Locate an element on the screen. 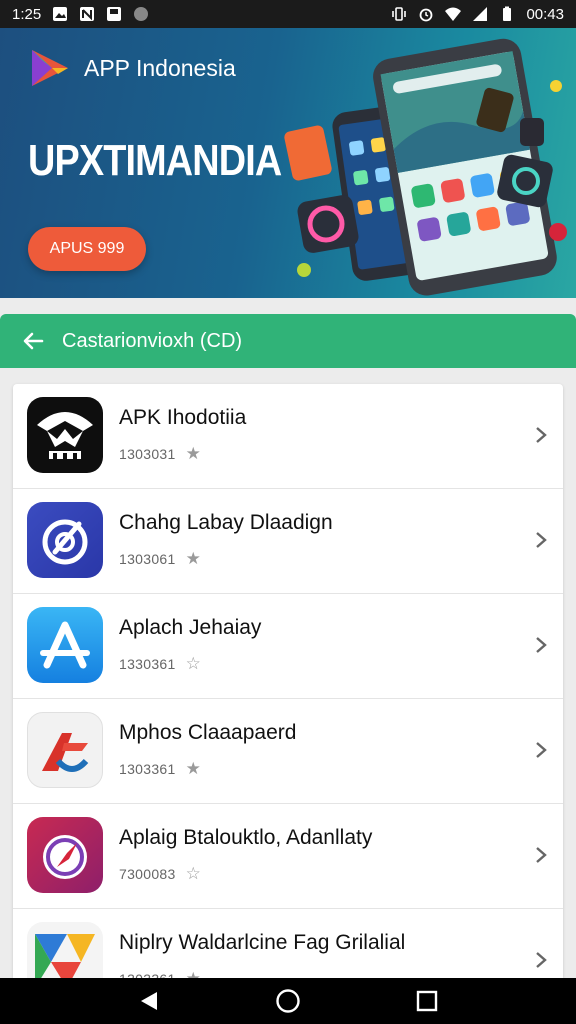 The image size is (576, 1024). list-item: Aplach Jehaiay 1330361 ☆ is located at coordinates (288, 646).